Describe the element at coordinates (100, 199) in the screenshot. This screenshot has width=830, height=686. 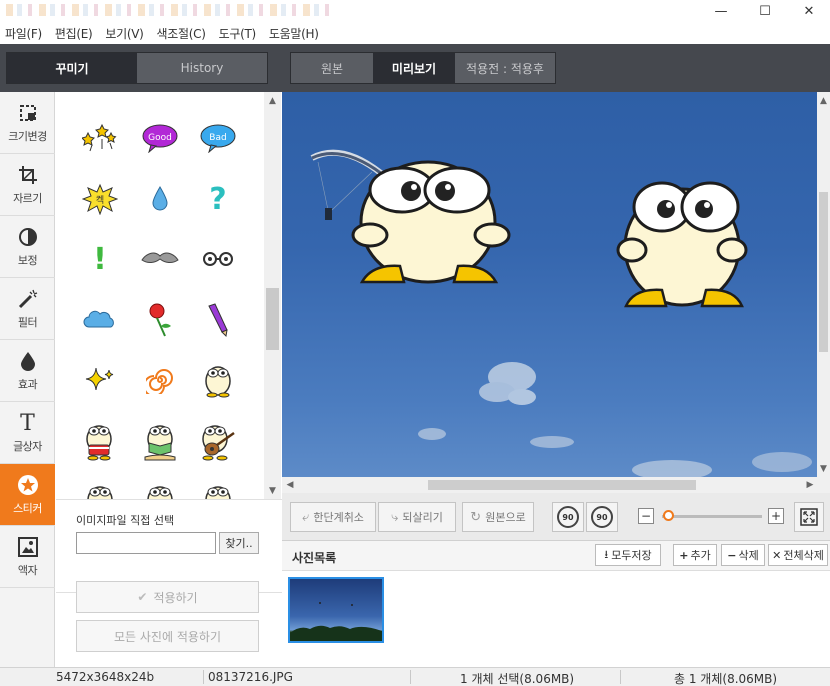
I see `burst-sticker-icon: 켁` at that location.